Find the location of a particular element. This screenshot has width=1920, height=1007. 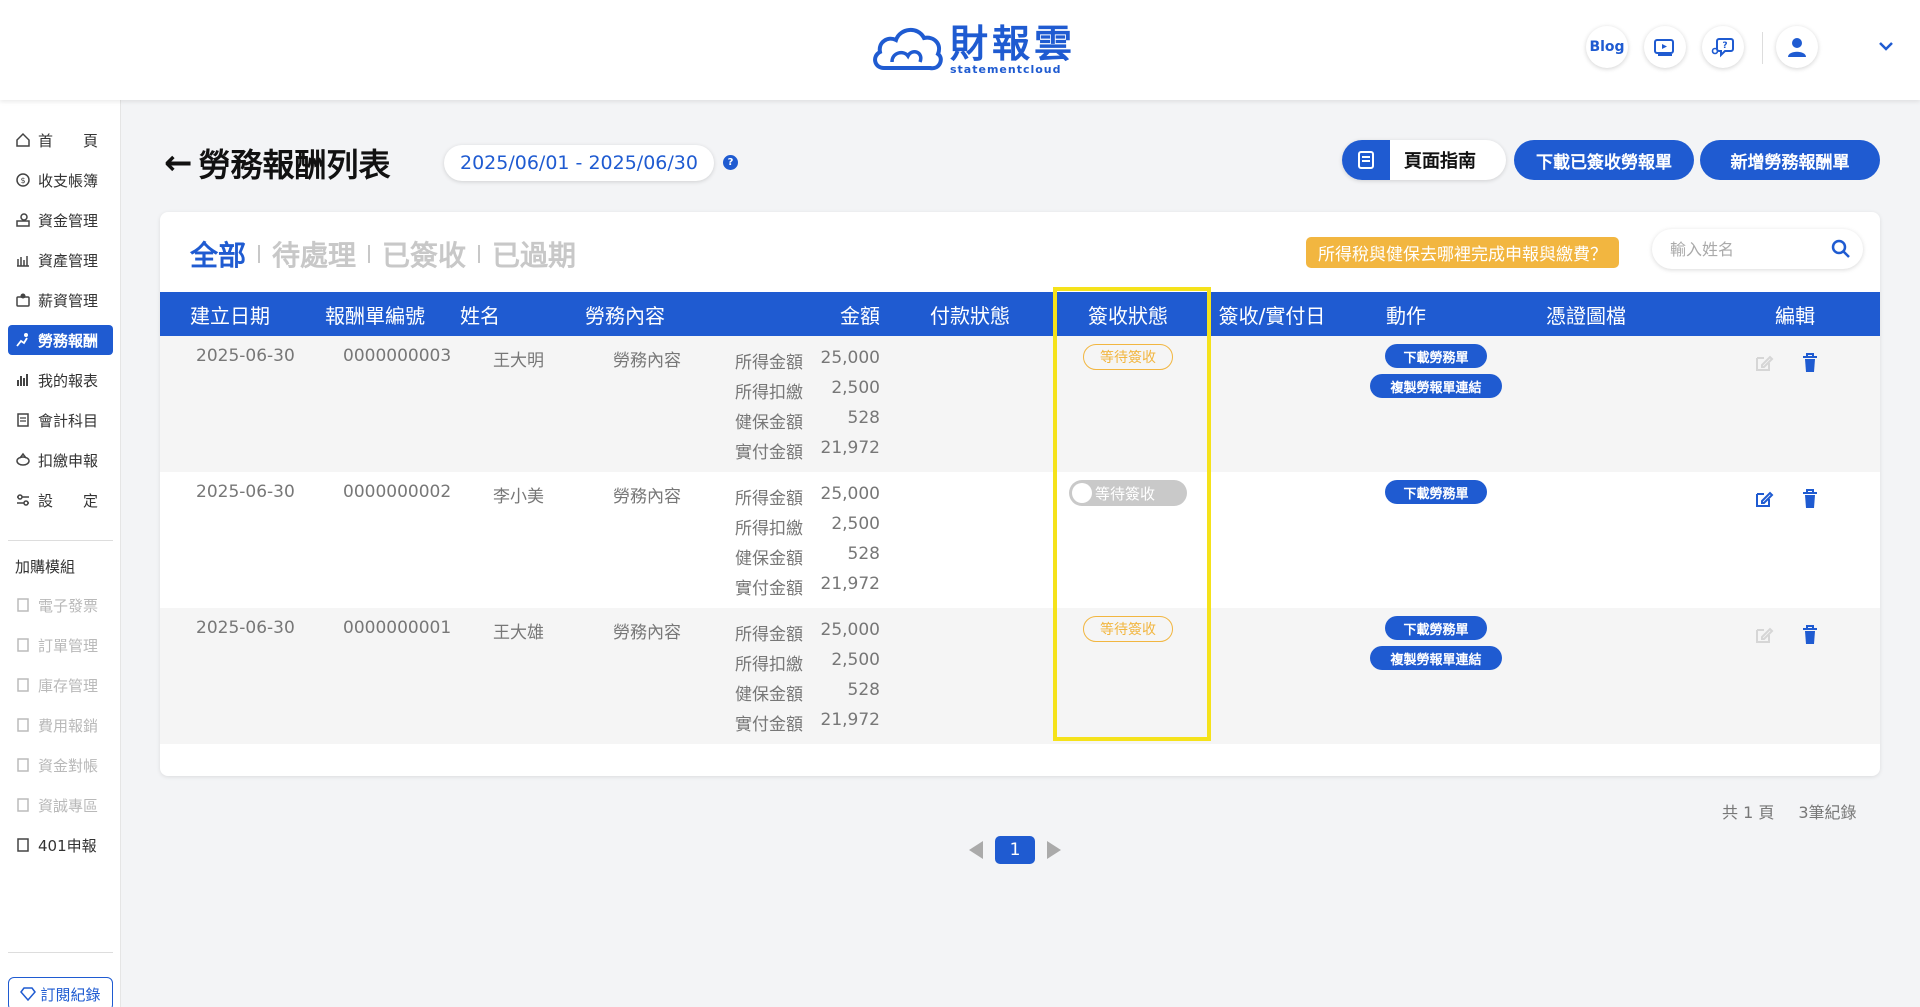

col-edit: 編輯 is located at coordinates (1795, 315).